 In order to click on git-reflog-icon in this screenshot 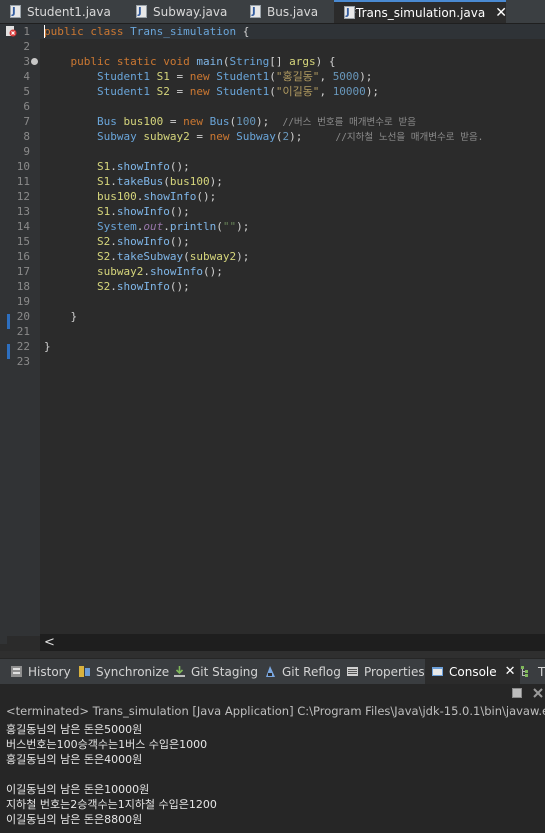, I will do `click(270, 671)`.